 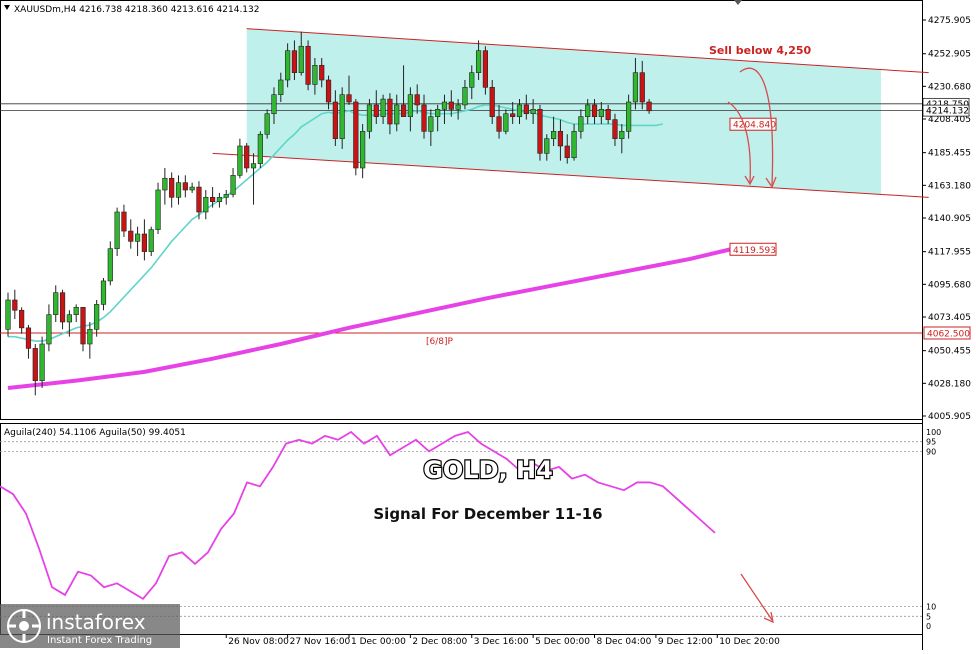 What do you see at coordinates (949, 384) in the screenshot?
I see `y-tick-label: 4028.180` at bounding box center [949, 384].